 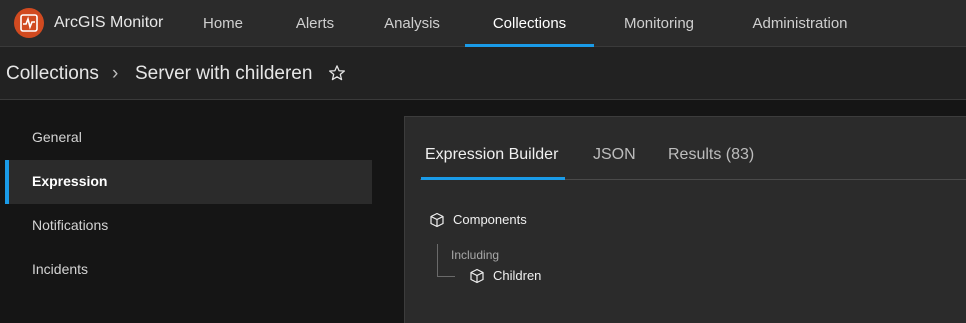 What do you see at coordinates (188, 138) in the screenshot?
I see `side-menu-item-general: General` at bounding box center [188, 138].